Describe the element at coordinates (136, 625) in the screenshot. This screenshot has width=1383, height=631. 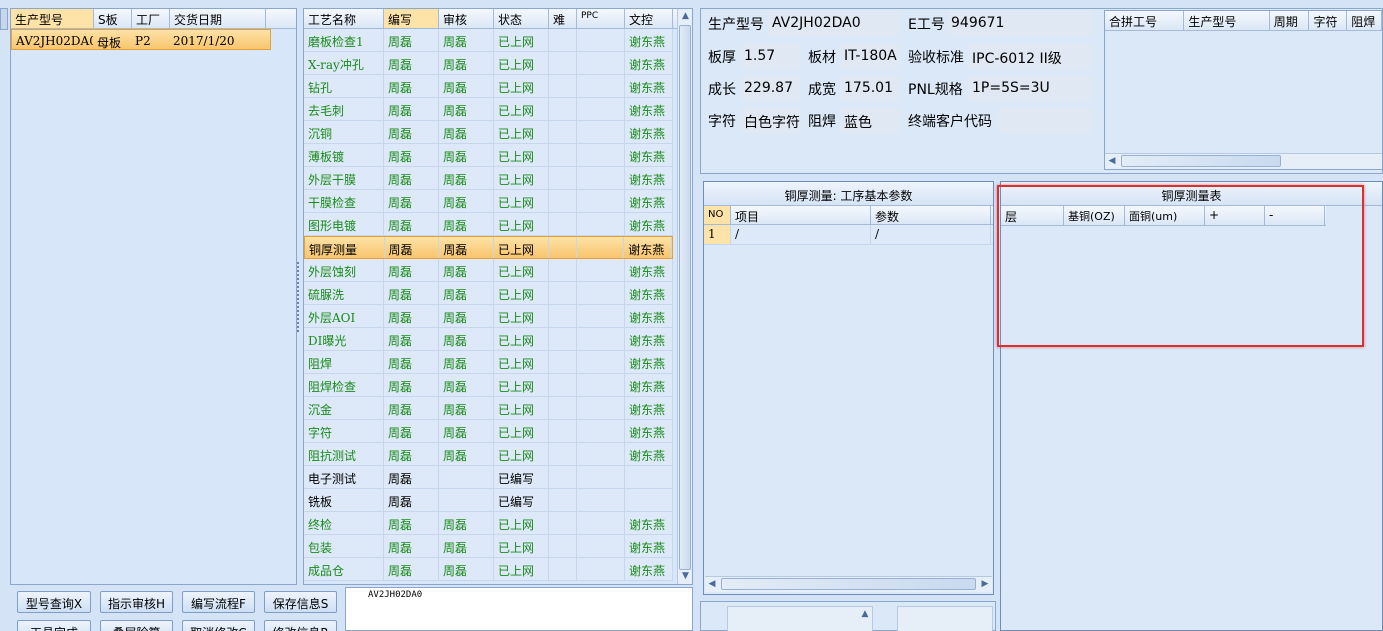
I see `stack-calc-button: 叠层除算` at that location.